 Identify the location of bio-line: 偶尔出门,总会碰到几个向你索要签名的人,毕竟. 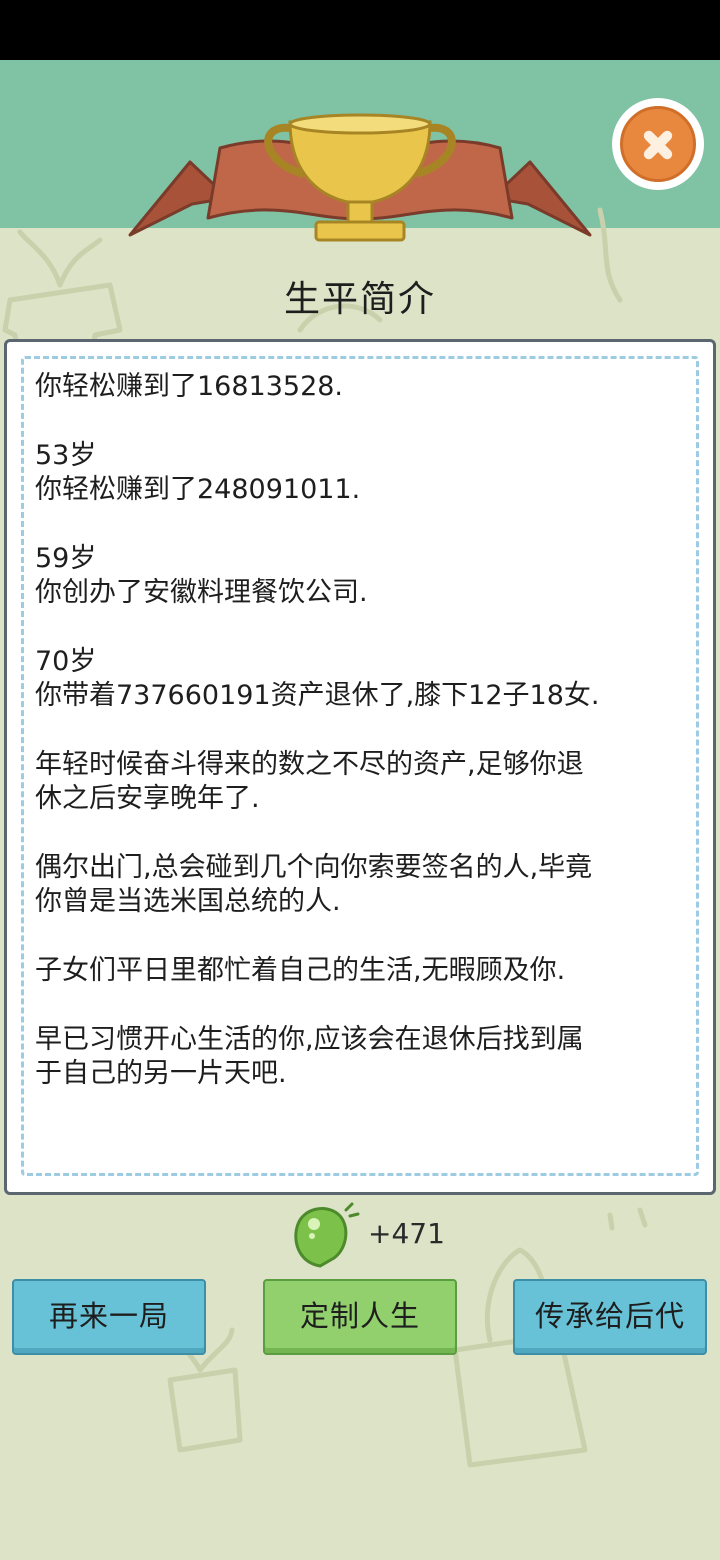
(314, 867).